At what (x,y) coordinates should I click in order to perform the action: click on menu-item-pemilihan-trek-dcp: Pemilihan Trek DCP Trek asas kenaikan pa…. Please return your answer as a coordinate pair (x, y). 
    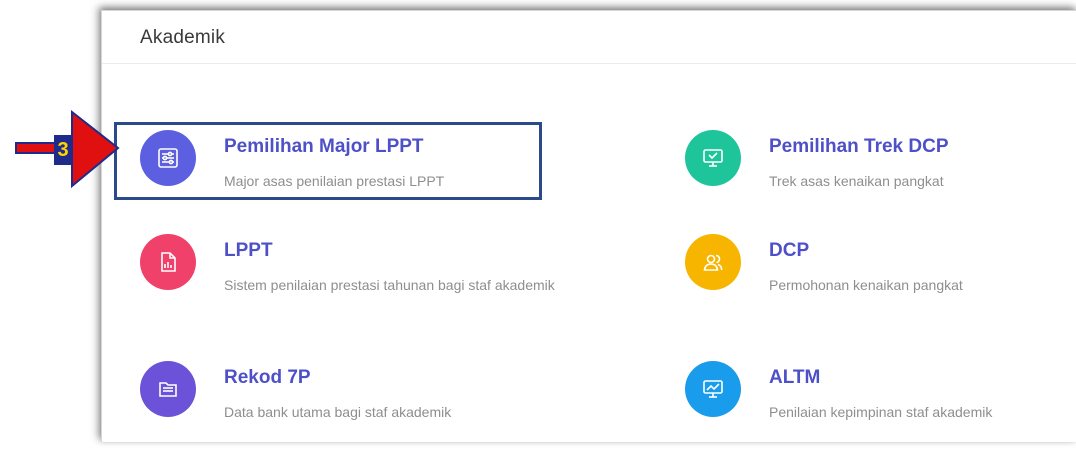
    Looking at the image, I should click on (880, 175).